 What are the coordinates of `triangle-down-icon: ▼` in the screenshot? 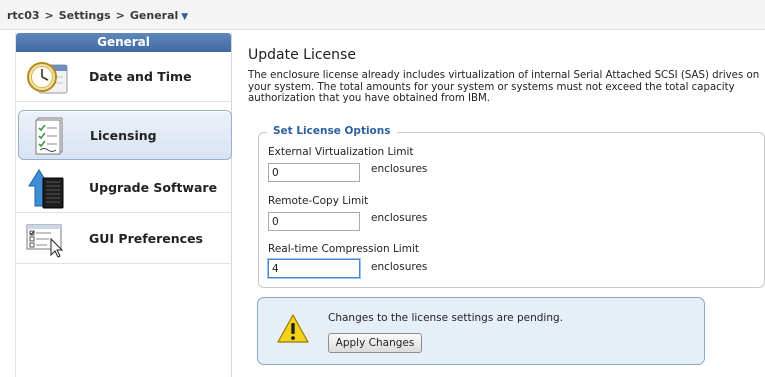 It's located at (184, 17).